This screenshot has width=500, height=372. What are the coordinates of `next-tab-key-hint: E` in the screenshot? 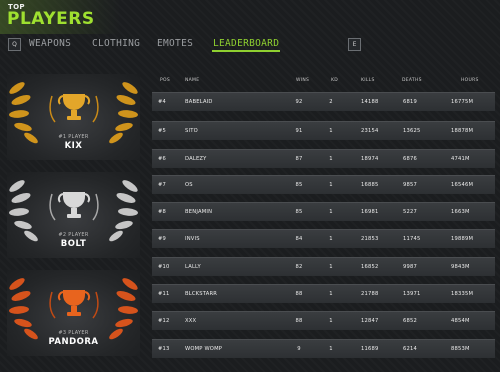 It's located at (354, 44).